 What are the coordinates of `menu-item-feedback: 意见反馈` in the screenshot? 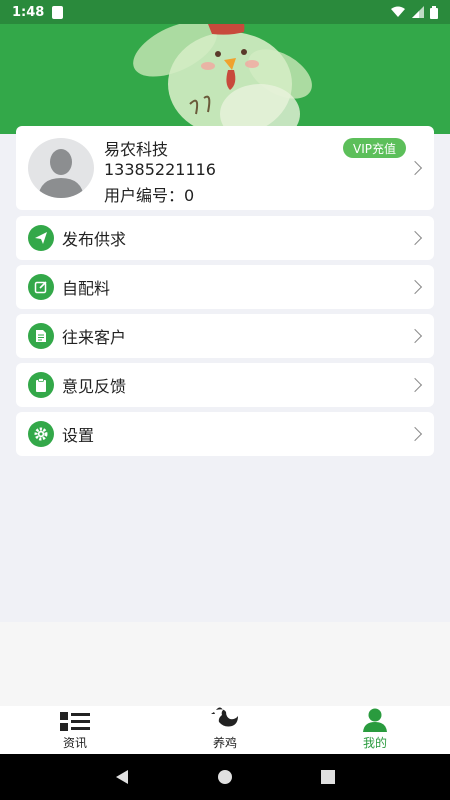 It's located at (225, 385).